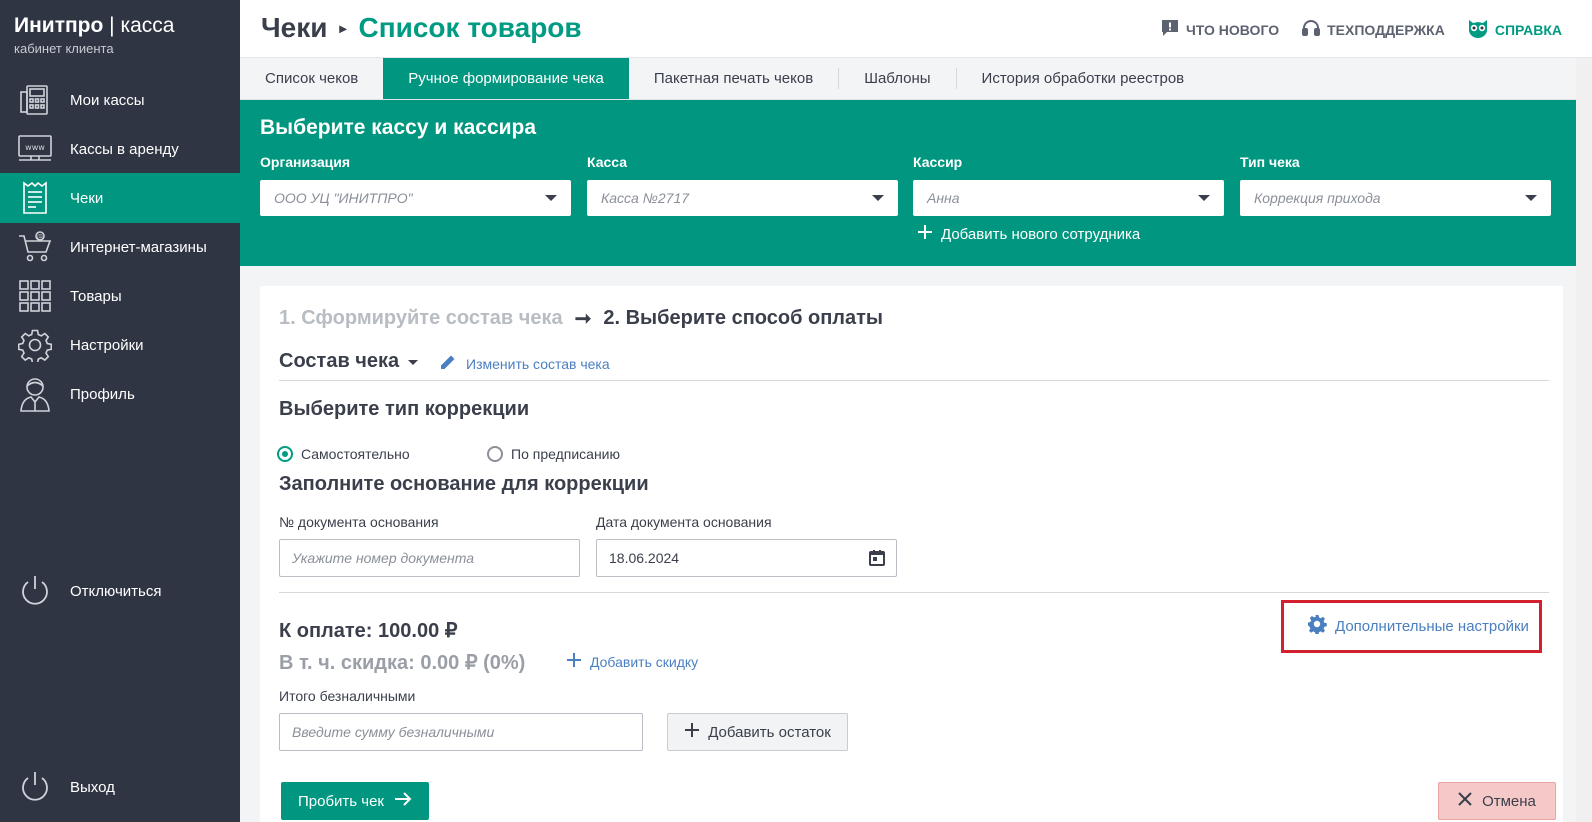  What do you see at coordinates (94, 26) in the screenshot?
I see `brand-title: Инитпро | касса` at bounding box center [94, 26].